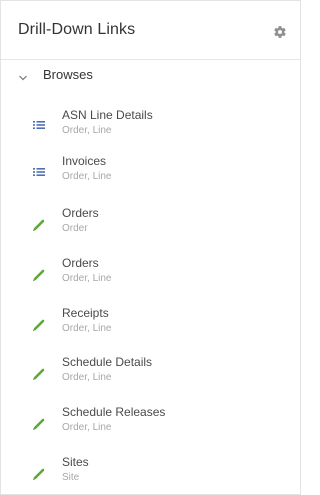  I want to click on list-item: Receipts Order, Line, so click(141, 326).